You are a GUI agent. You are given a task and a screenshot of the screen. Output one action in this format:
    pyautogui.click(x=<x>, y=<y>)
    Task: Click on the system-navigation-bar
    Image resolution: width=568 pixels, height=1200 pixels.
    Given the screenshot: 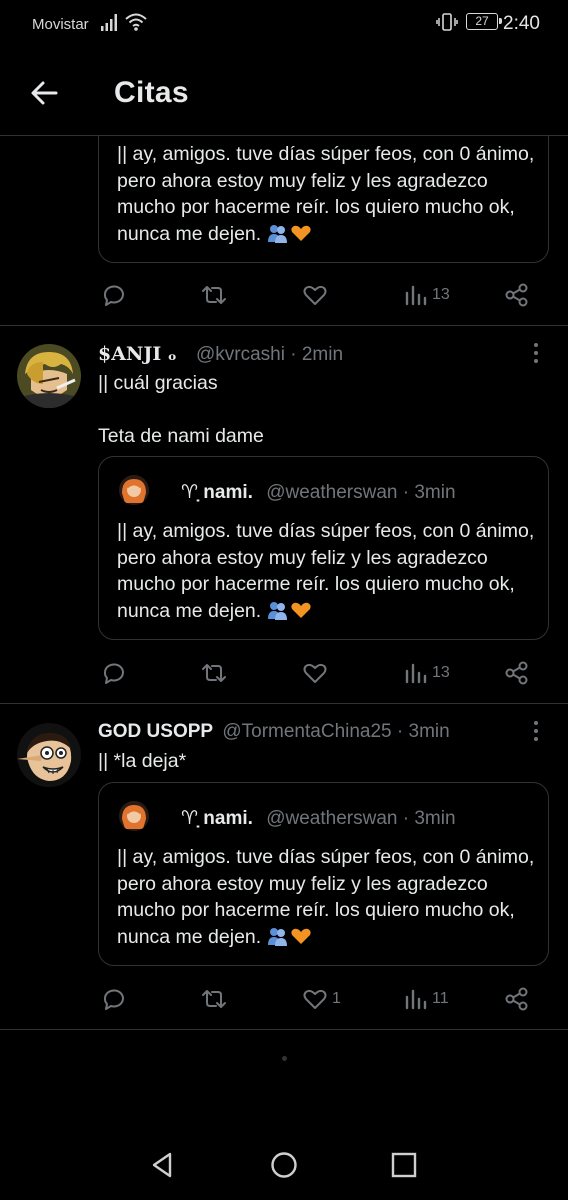 What is the action you would take?
    pyautogui.click(x=284, y=1164)
    